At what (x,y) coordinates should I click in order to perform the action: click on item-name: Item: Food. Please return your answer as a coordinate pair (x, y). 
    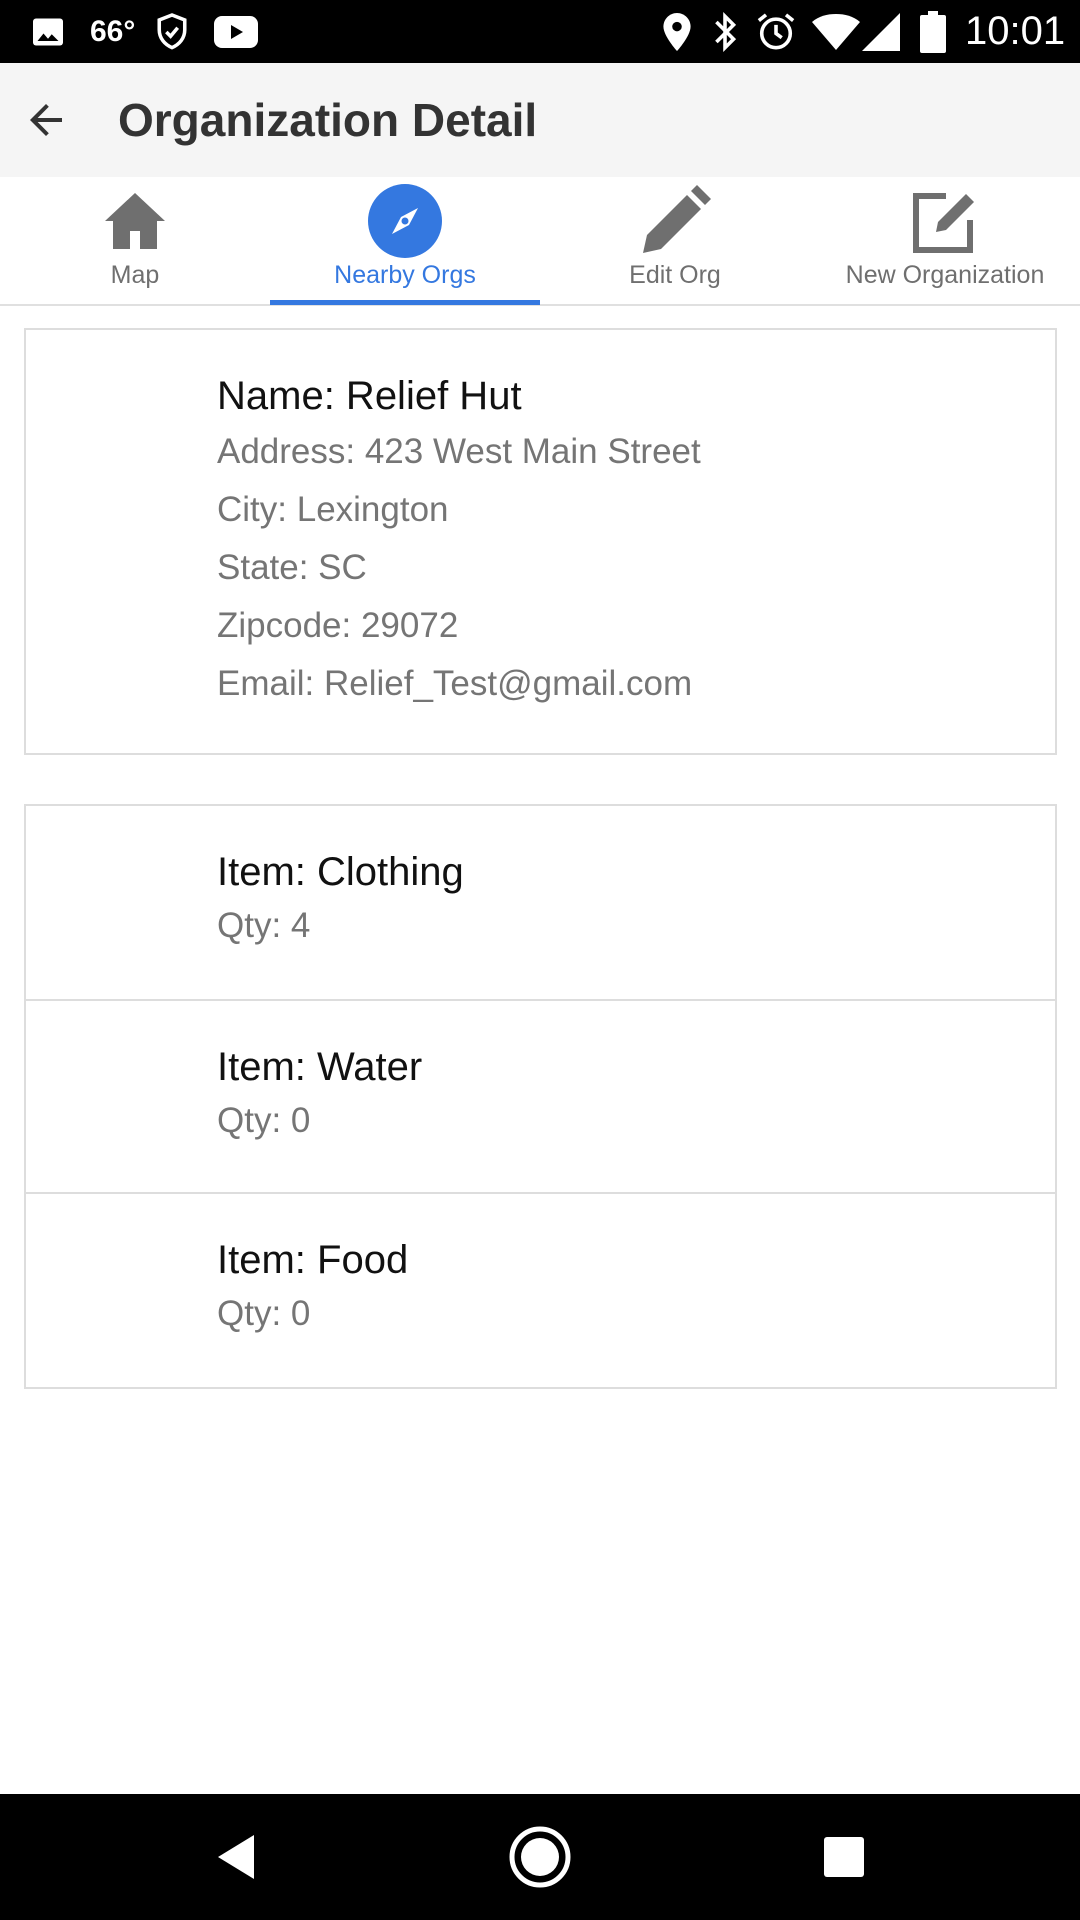
    Looking at the image, I should click on (313, 1260).